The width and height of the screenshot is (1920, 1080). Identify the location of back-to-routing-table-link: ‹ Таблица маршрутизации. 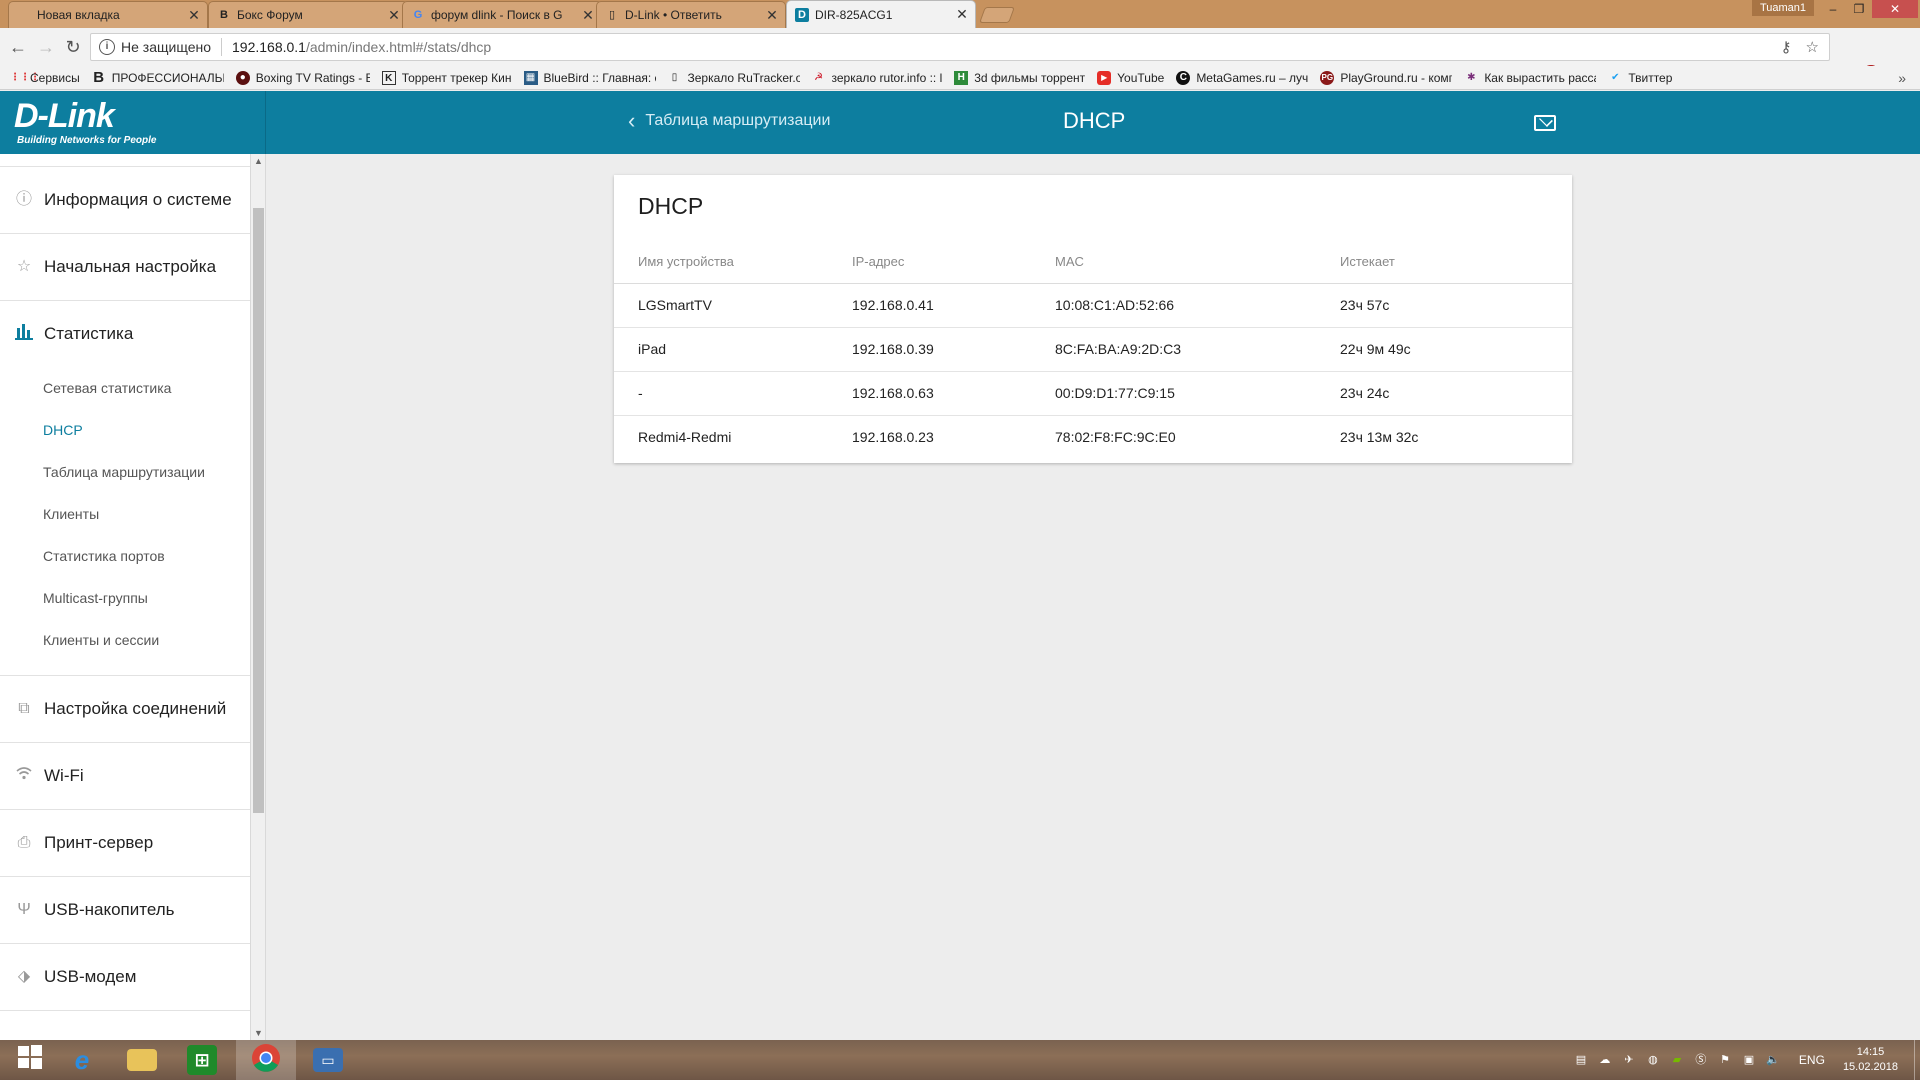
(729, 121).